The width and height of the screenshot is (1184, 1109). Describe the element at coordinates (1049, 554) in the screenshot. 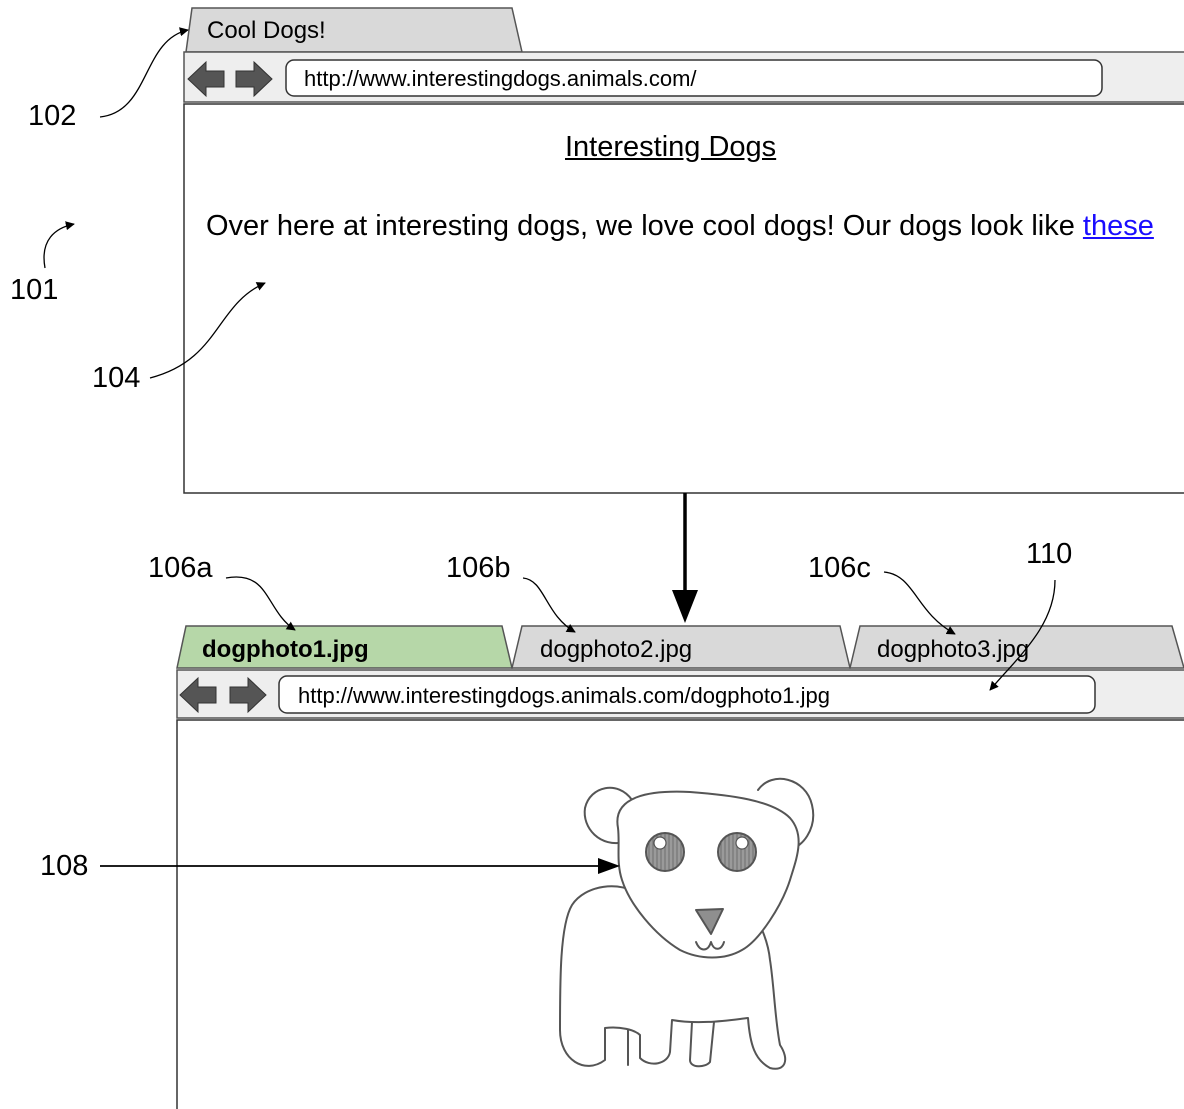

I see `ref-label-110: 110` at that location.